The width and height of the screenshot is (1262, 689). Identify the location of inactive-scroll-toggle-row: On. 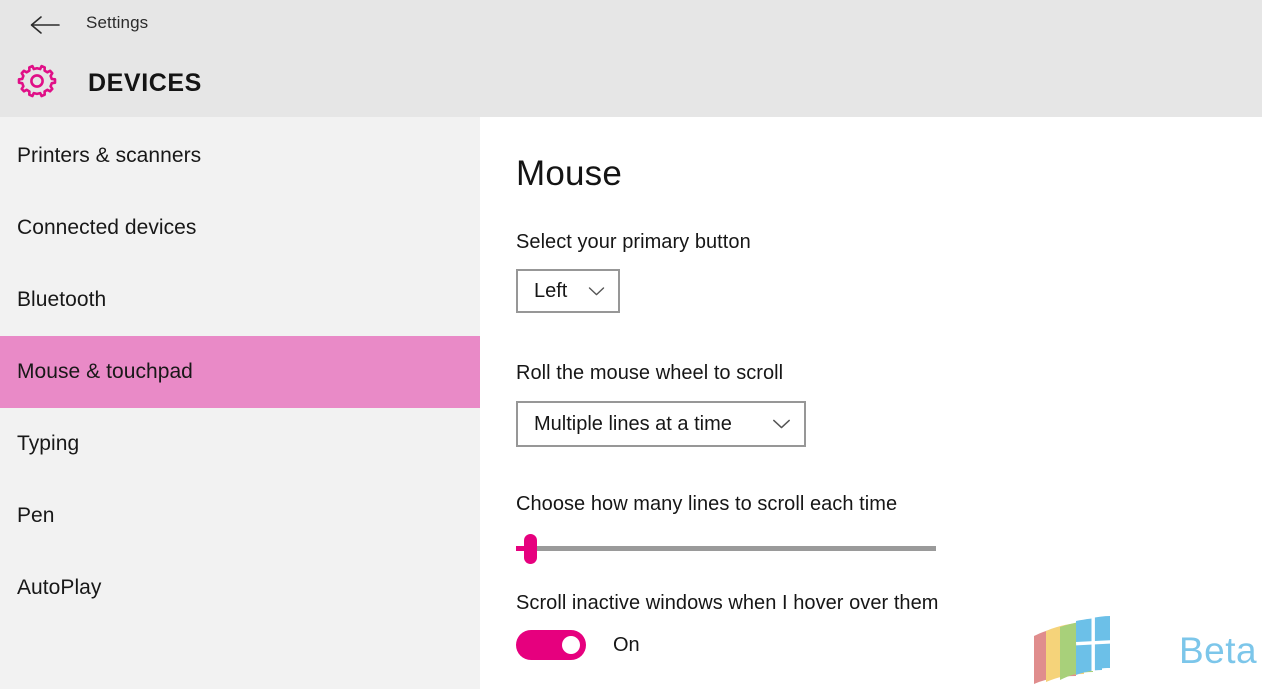
(578, 645).